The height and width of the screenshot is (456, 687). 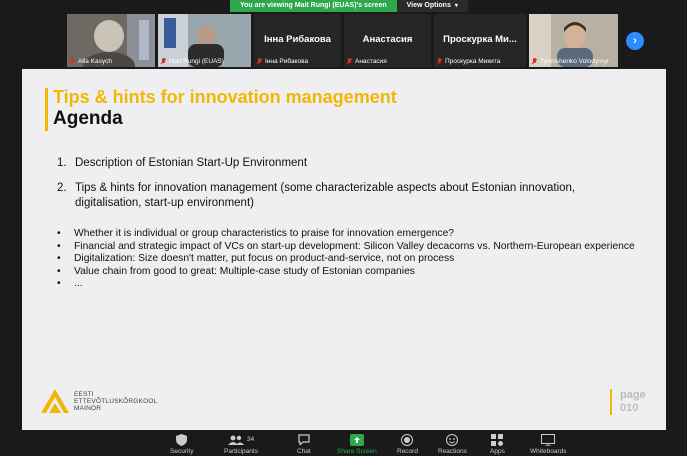 I want to click on participant-tile-inna-rybakova: Інна Рибакова Інна Рибакова, so click(x=297, y=40).